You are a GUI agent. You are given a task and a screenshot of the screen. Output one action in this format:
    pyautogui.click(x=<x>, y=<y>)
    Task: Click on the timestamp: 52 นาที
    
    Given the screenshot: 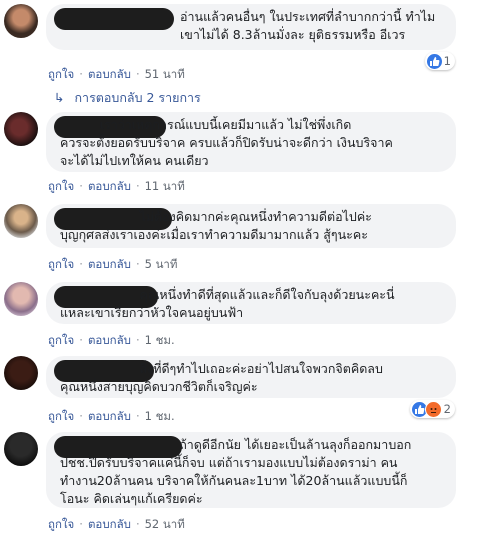 What is the action you would take?
    pyautogui.click(x=165, y=524)
    